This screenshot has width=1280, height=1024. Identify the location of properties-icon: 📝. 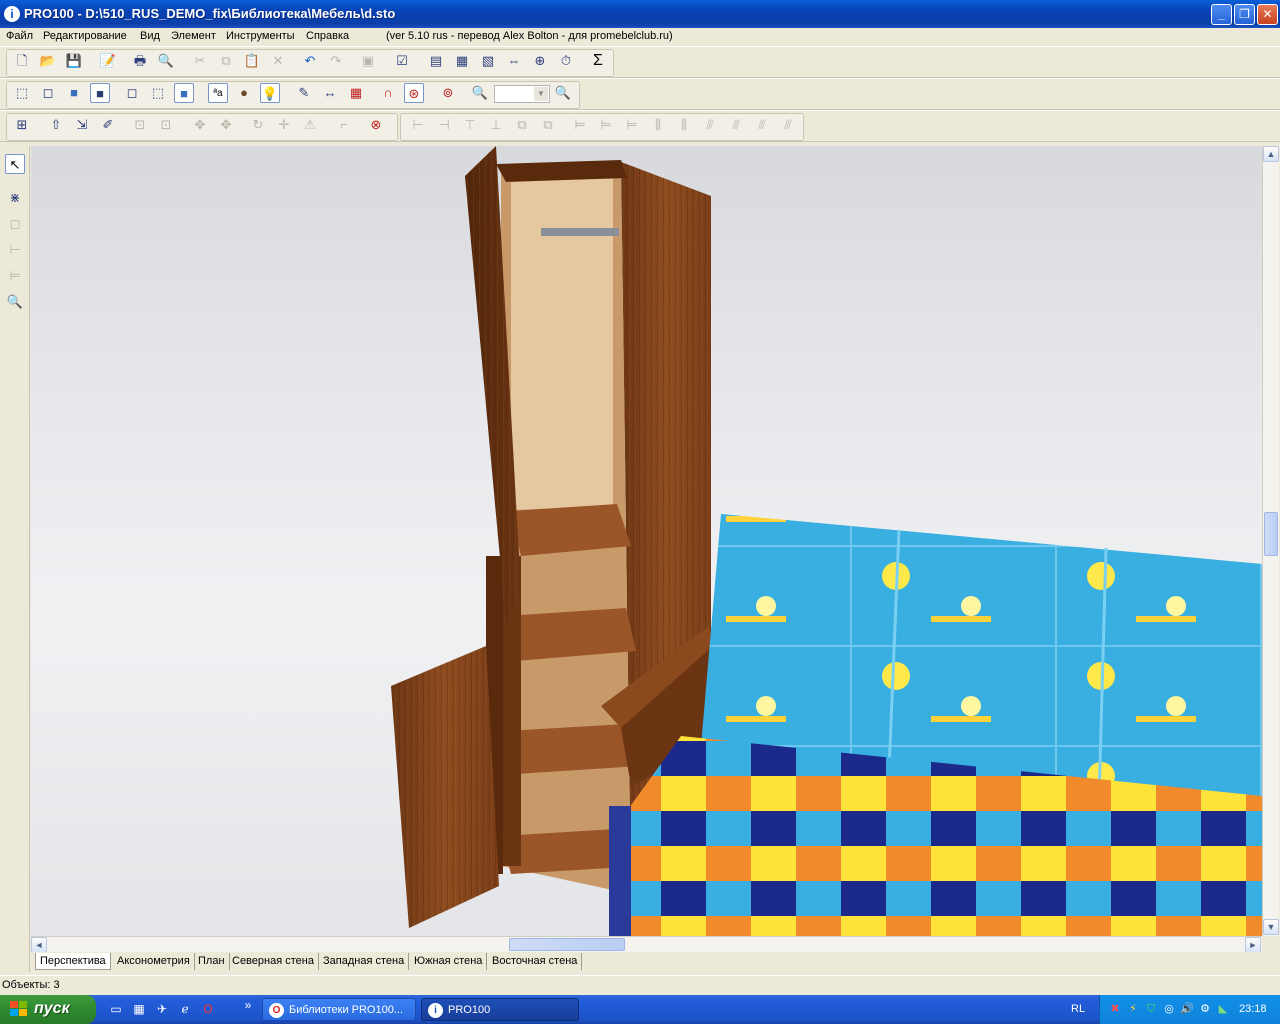
(108, 61).